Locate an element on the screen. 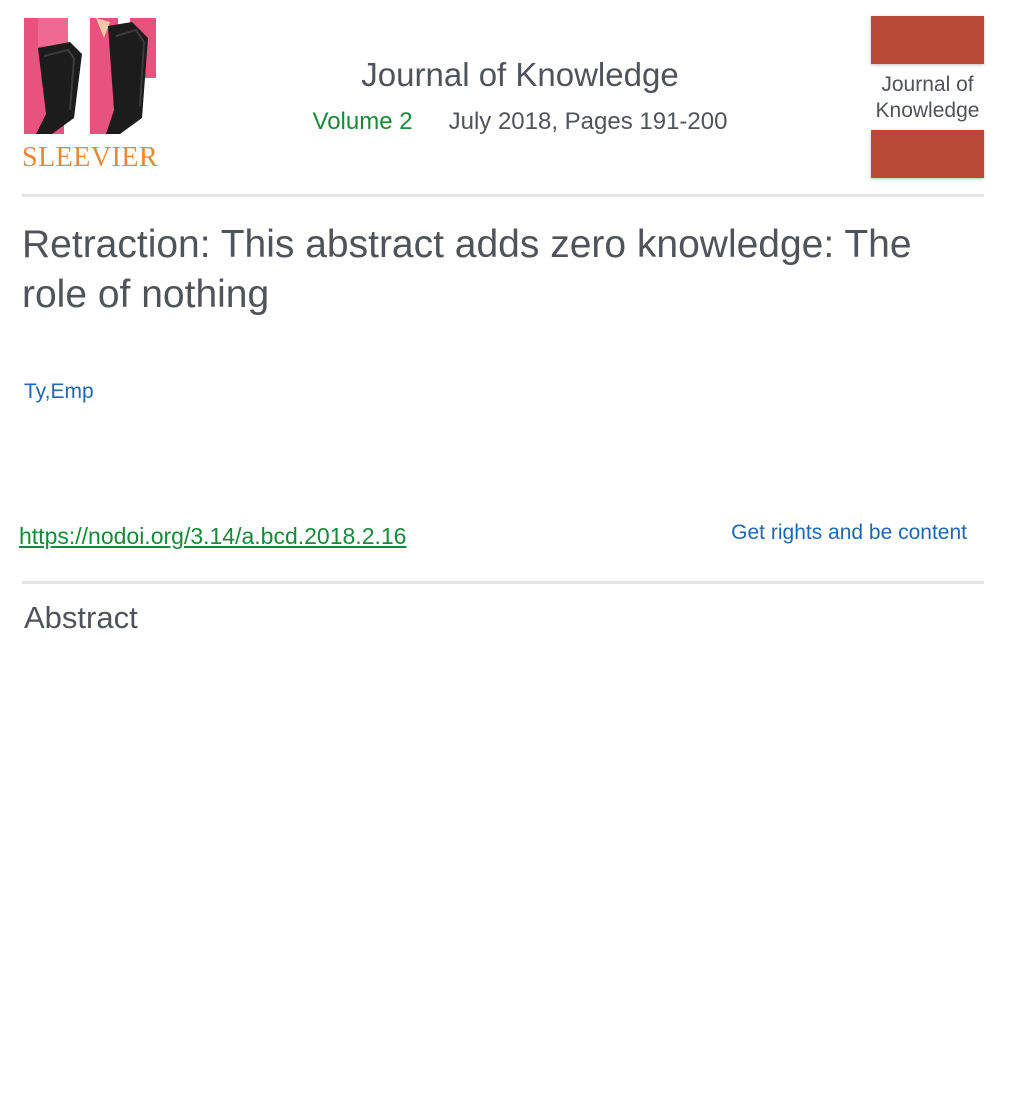 Image resolution: width=1012 pixels, height=1096 pixels. publisher-logo: SLEEVIER is located at coordinates (102, 96).